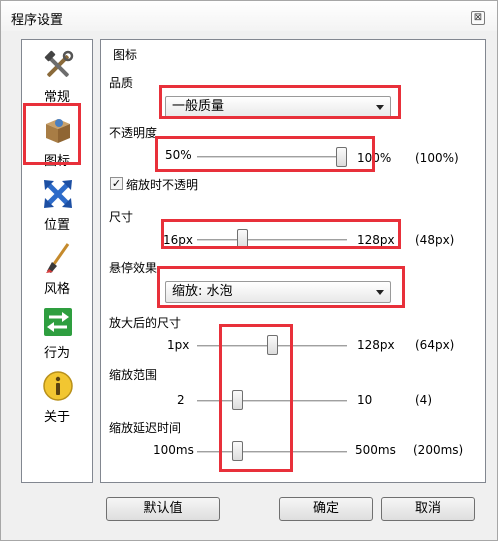  What do you see at coordinates (278, 107) in the screenshot?
I see `quality-dropdown: 一般质量` at bounding box center [278, 107].